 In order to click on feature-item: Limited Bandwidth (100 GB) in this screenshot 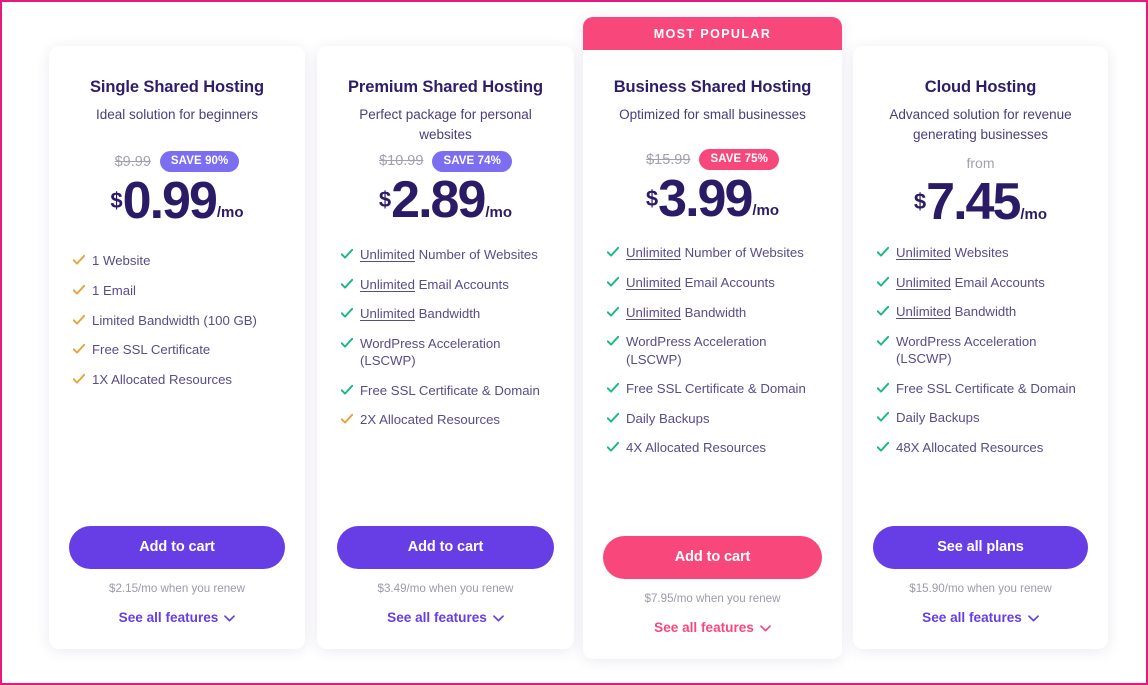, I will do `click(179, 321)`.